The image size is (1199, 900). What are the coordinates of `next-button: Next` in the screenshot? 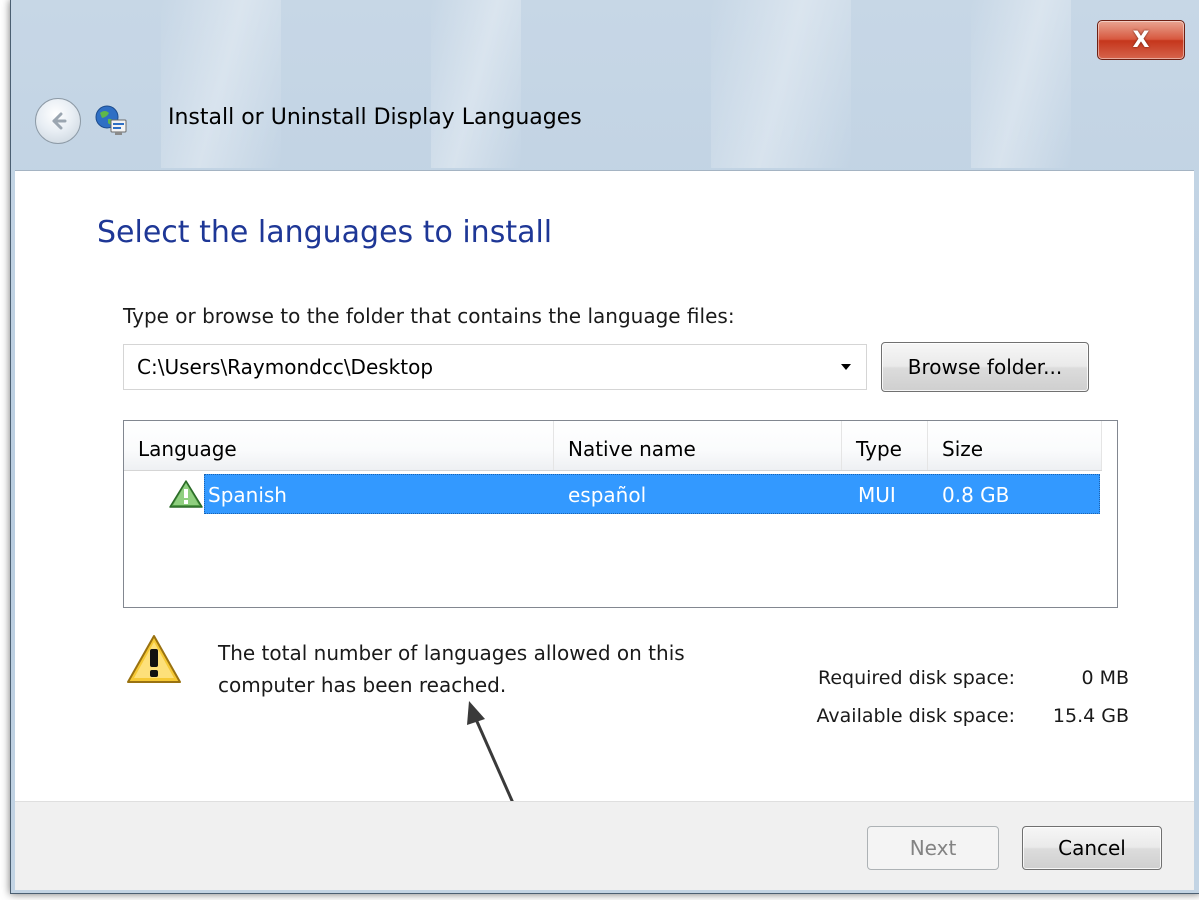 It's located at (933, 848).